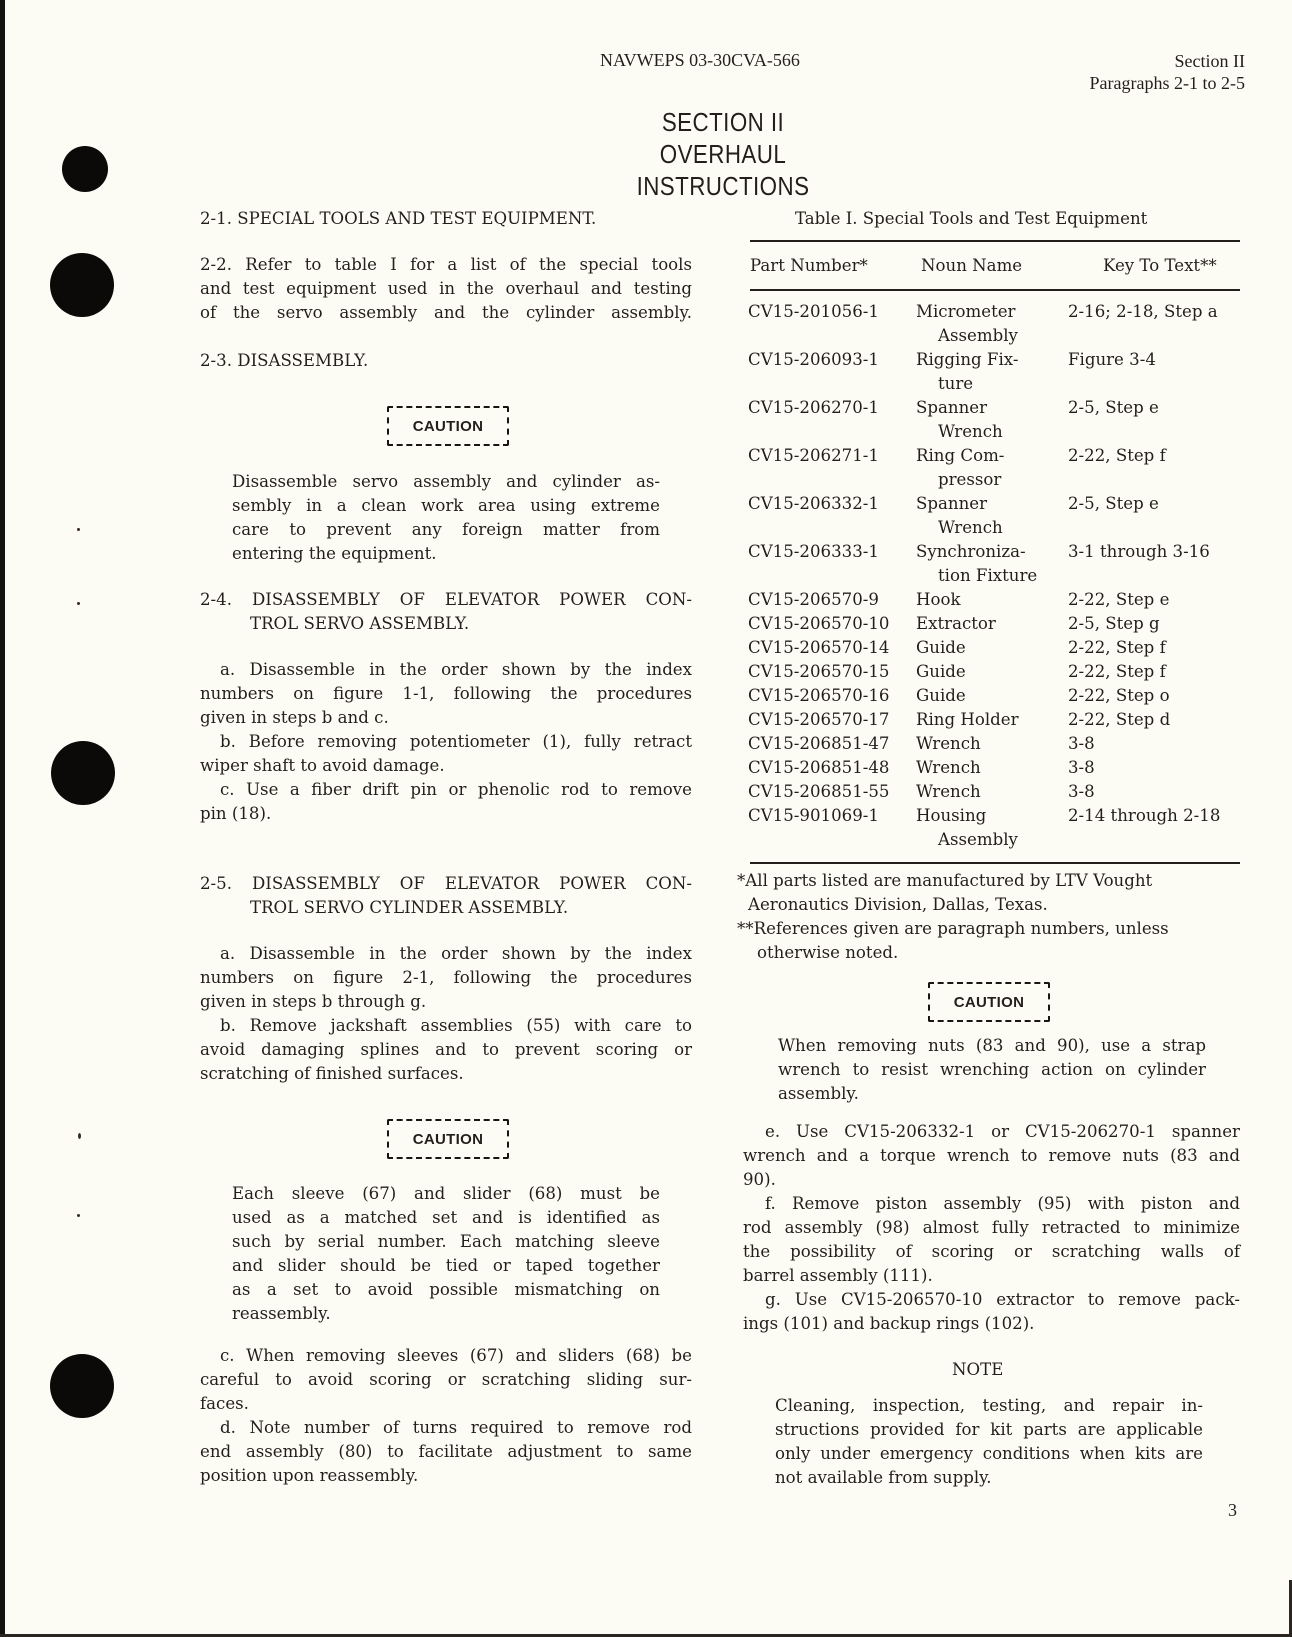  Describe the element at coordinates (360, 623) in the screenshot. I see `text-line: TROL SERVO ASSEMBLY.` at that location.